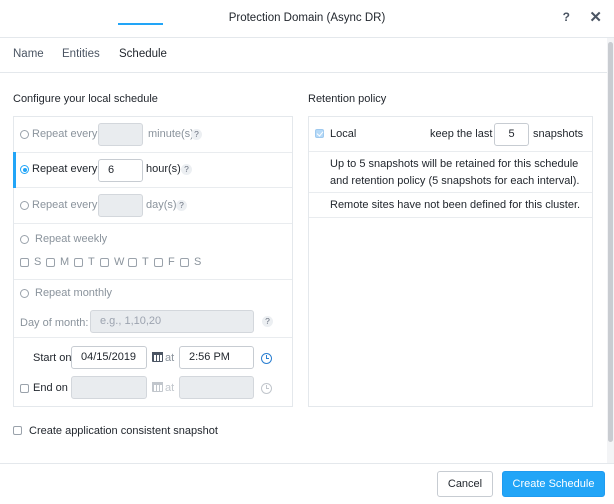 The height and width of the screenshot is (504, 614). What do you see at coordinates (52, 358) in the screenshot?
I see `start-on-label: Start on` at bounding box center [52, 358].